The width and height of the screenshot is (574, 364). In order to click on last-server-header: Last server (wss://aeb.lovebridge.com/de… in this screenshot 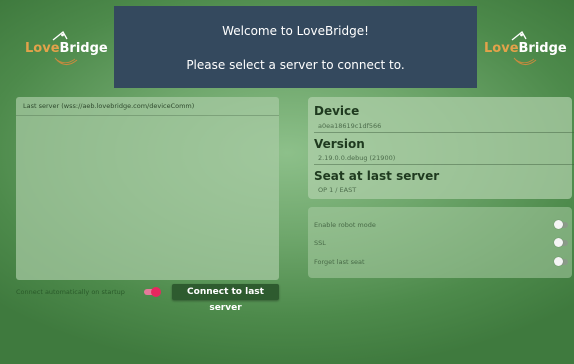, I will do `click(108, 106)`.